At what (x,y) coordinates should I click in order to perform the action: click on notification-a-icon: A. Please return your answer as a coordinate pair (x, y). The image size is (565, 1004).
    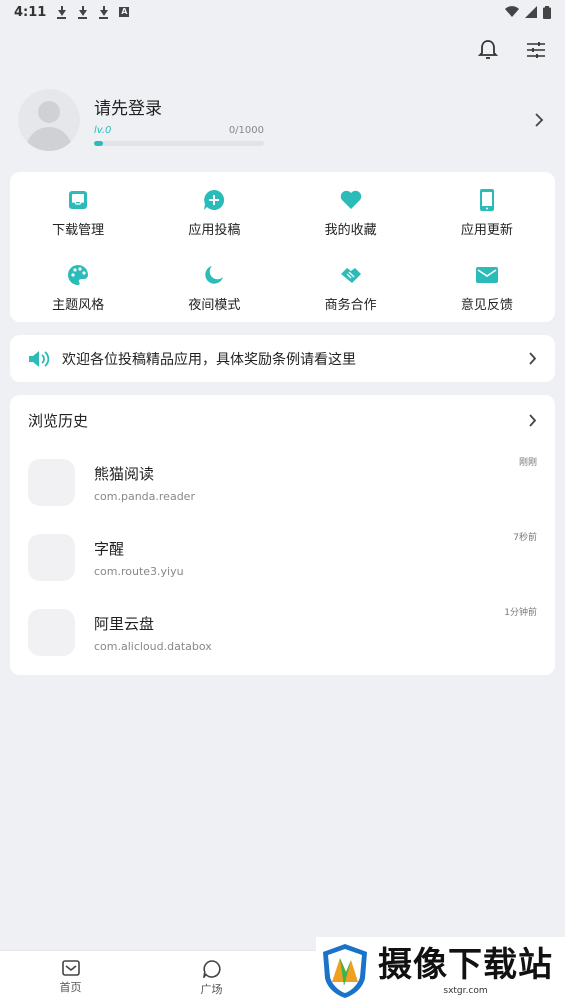
    Looking at the image, I should click on (124, 12).